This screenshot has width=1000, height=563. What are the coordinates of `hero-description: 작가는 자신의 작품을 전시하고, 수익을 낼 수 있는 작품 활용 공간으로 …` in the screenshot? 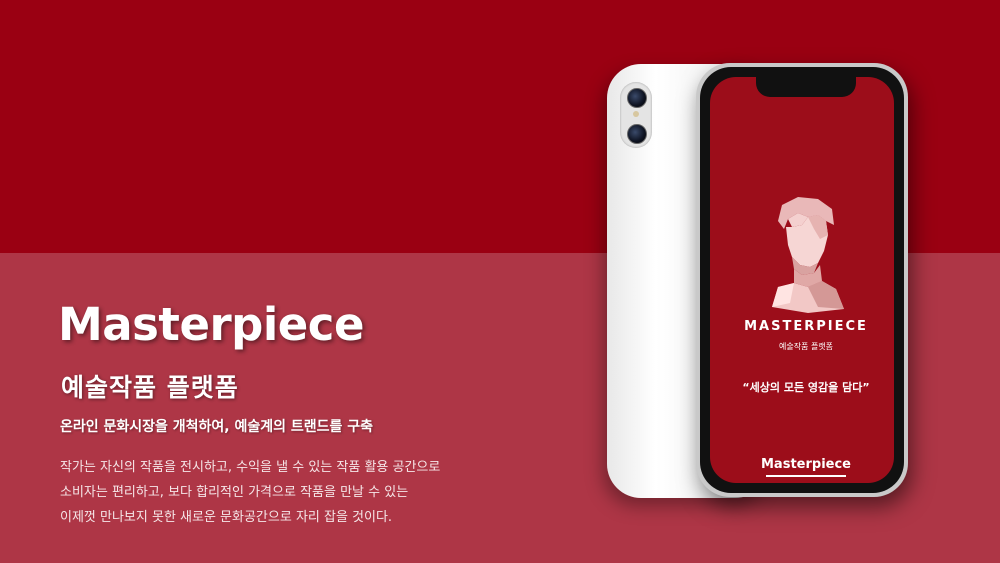 It's located at (250, 492).